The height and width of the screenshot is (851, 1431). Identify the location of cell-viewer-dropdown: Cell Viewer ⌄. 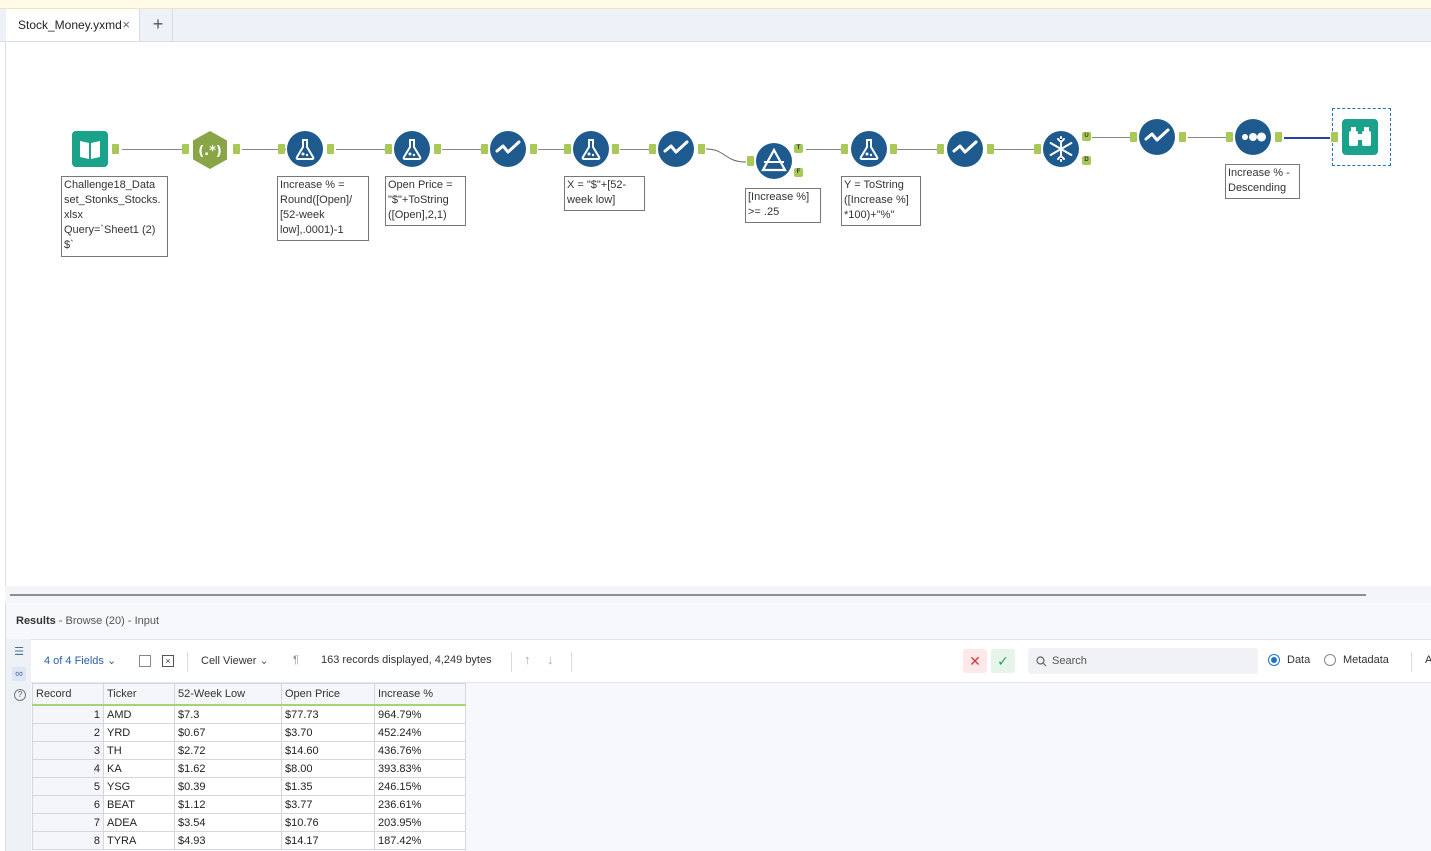
(235, 660).